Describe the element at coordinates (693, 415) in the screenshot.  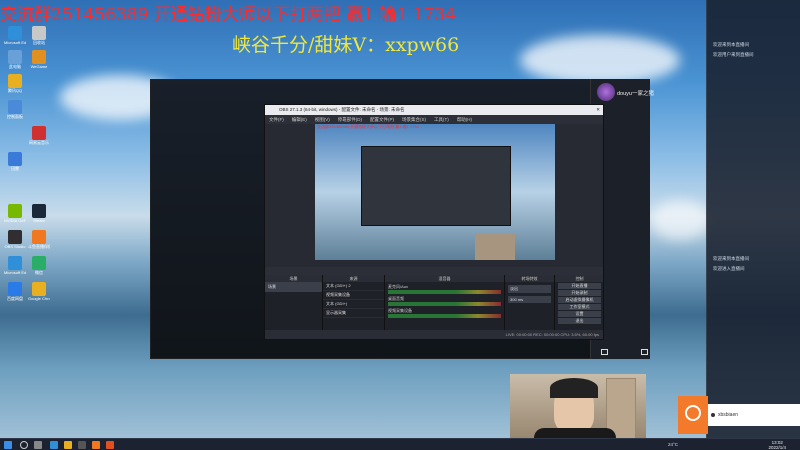
I see `app-logo-icon` at that location.